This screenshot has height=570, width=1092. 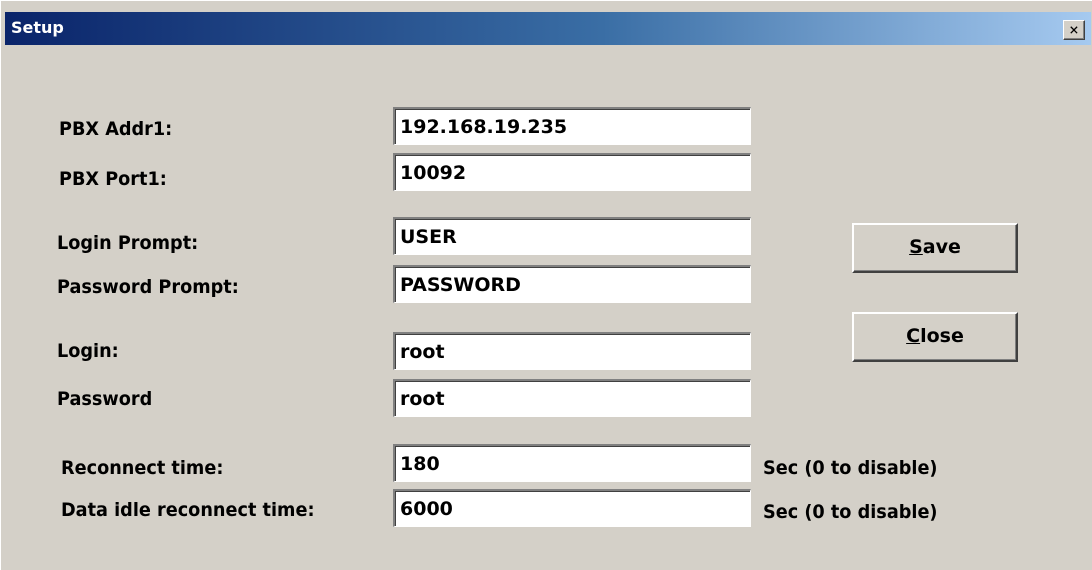 I want to click on login-field, so click(x=572, y=351).